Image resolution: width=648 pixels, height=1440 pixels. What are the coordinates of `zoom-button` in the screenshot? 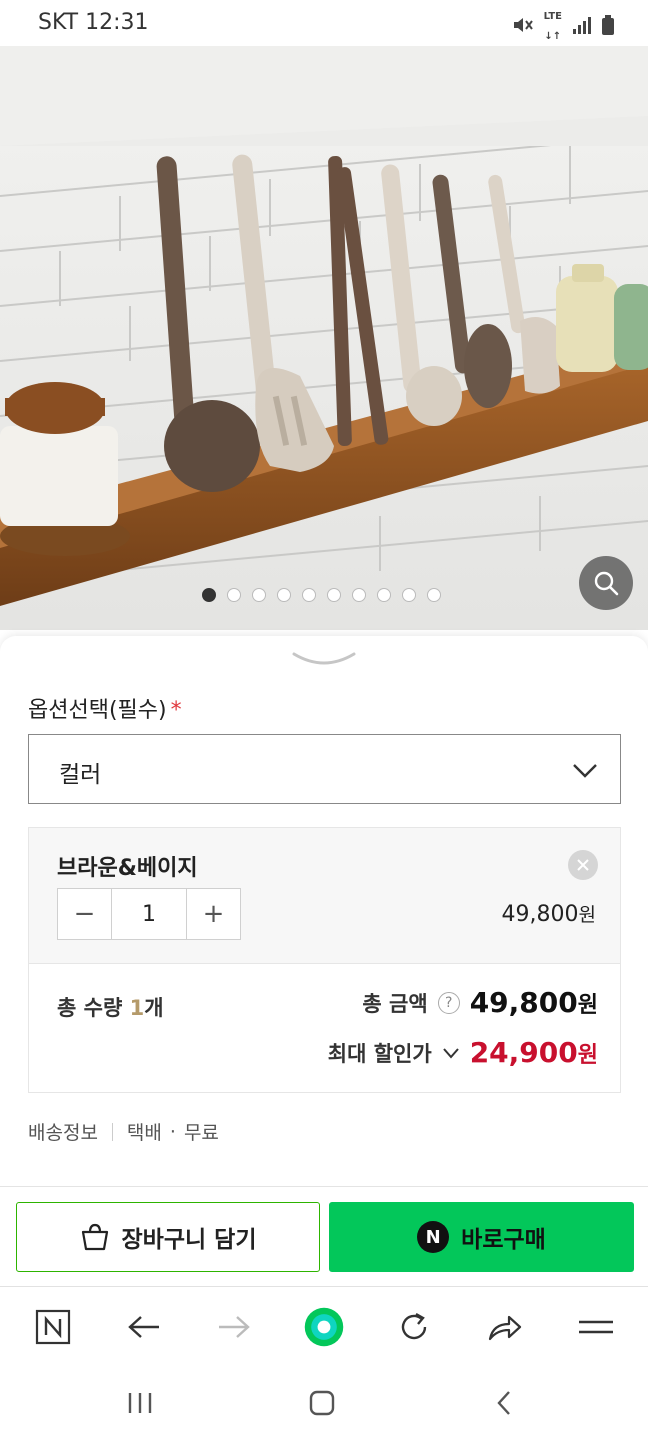 It's located at (606, 583).